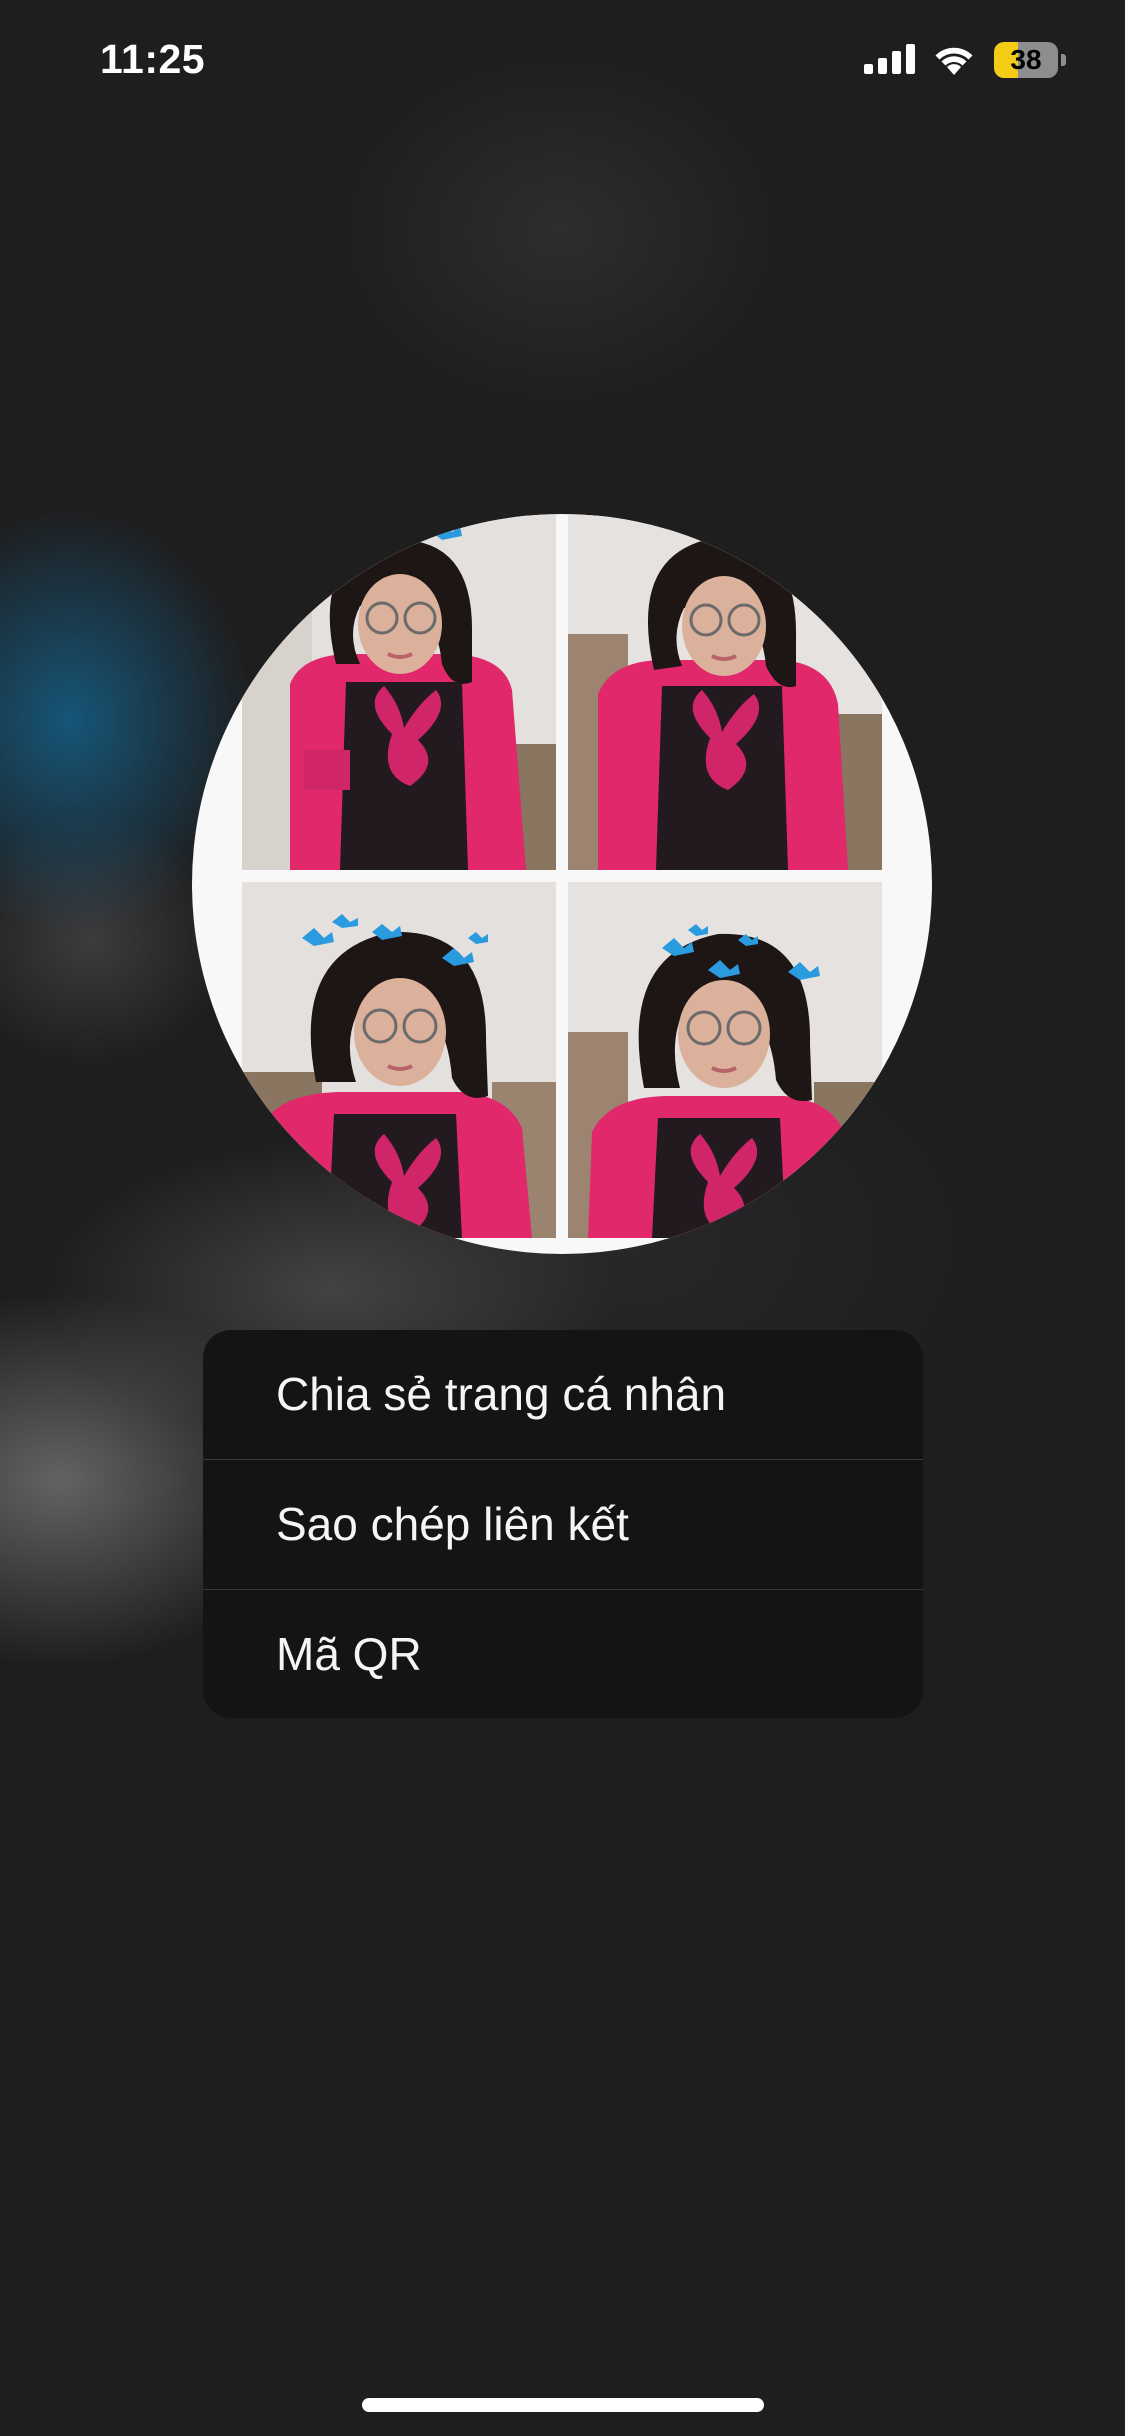 The height and width of the screenshot is (2436, 1125). I want to click on qr-code-menu-item: Mã QR, so click(563, 1654).